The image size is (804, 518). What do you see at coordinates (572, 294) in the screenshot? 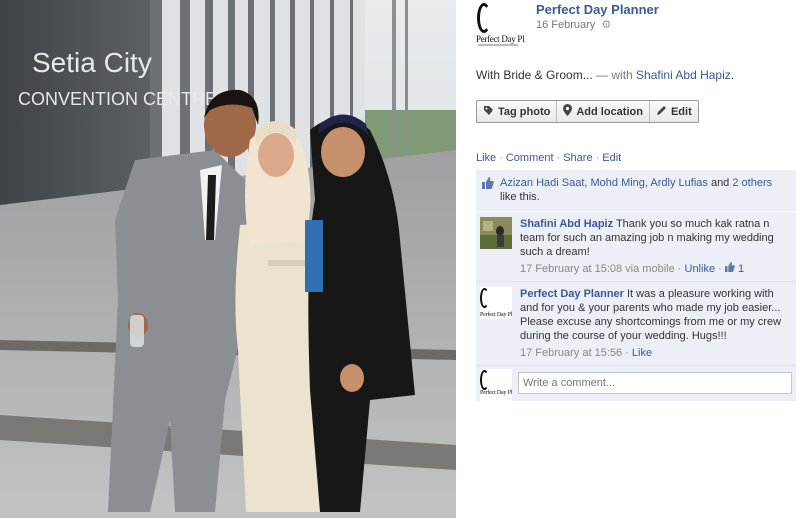
I see `comment-author-link: Perfect Day Planner` at bounding box center [572, 294].